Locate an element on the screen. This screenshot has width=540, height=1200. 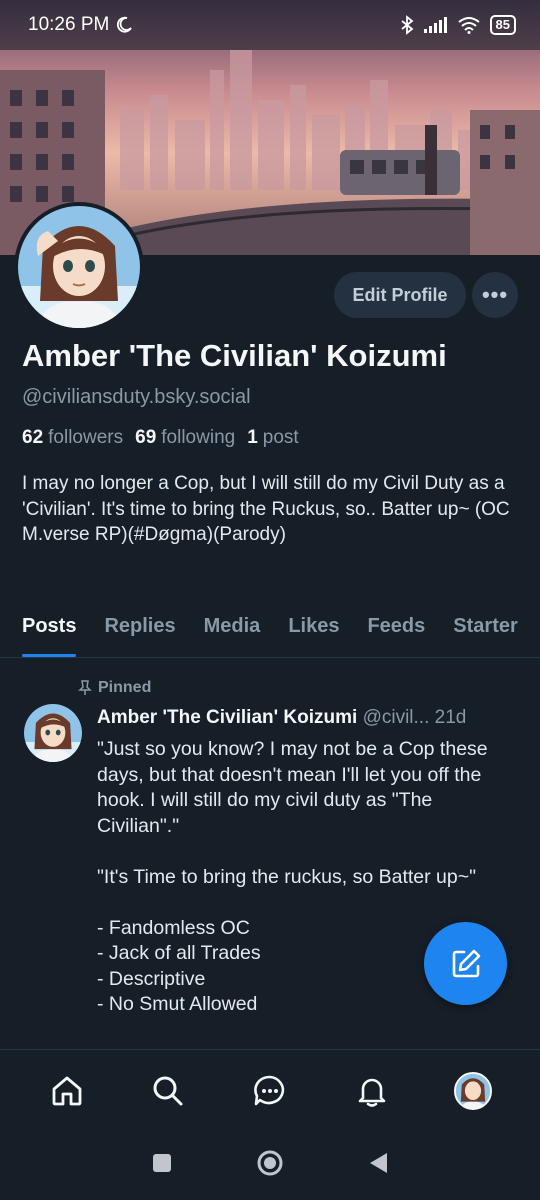
back-button is located at coordinates (378, 1165).